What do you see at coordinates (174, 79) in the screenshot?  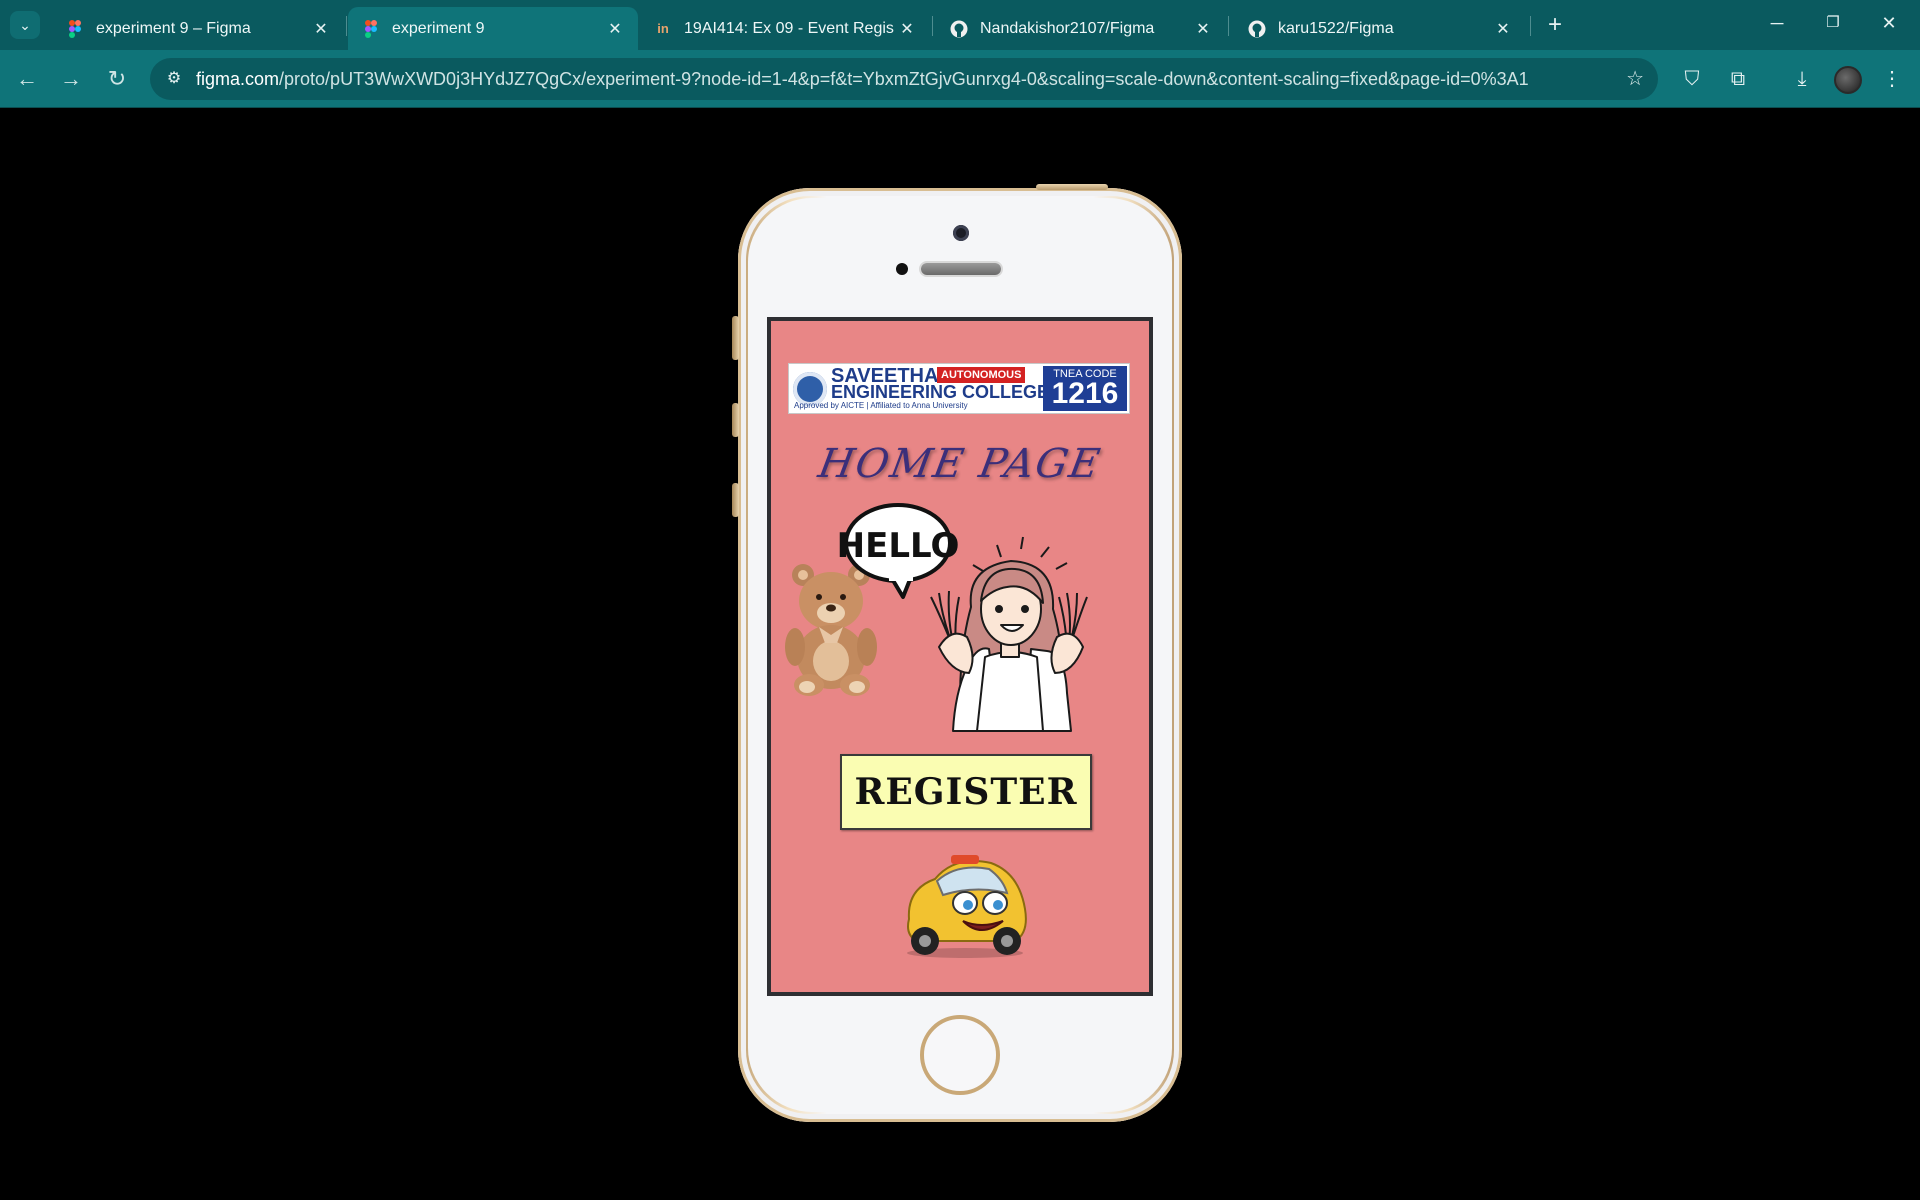 I see `site-settings-icon: ⚙` at bounding box center [174, 79].